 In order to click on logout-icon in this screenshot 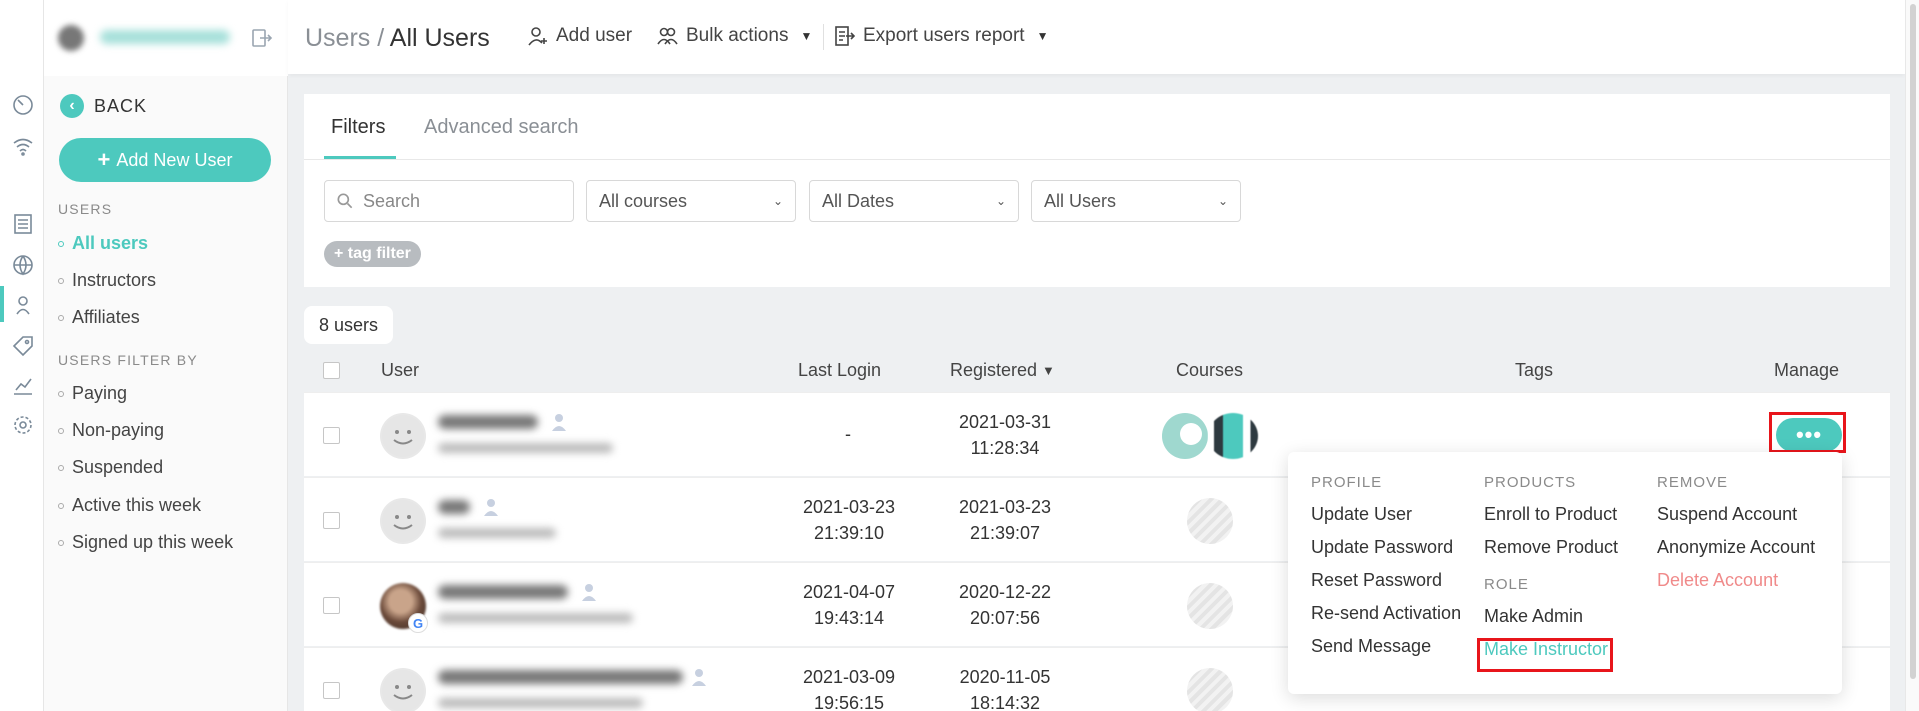, I will do `click(262, 38)`.